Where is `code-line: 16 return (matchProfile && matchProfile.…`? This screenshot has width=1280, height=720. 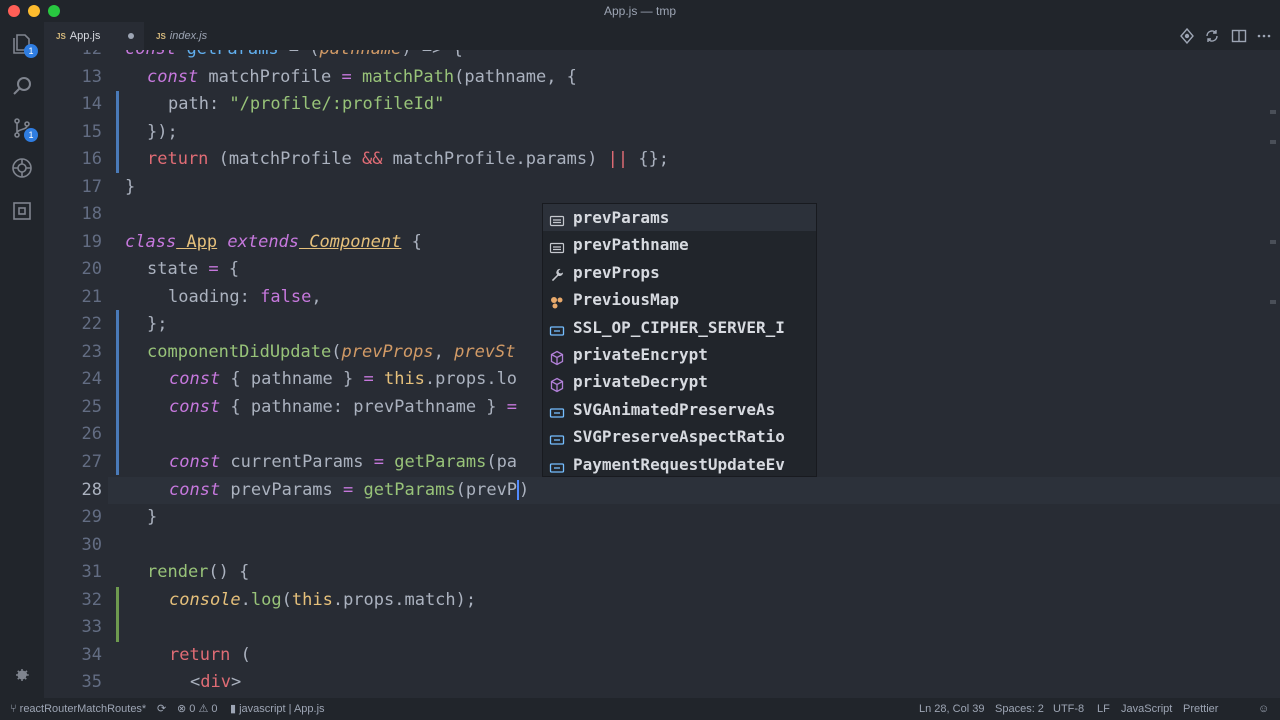
code-line: 16 return (matchProfile && matchProfile.… is located at coordinates (662, 159).